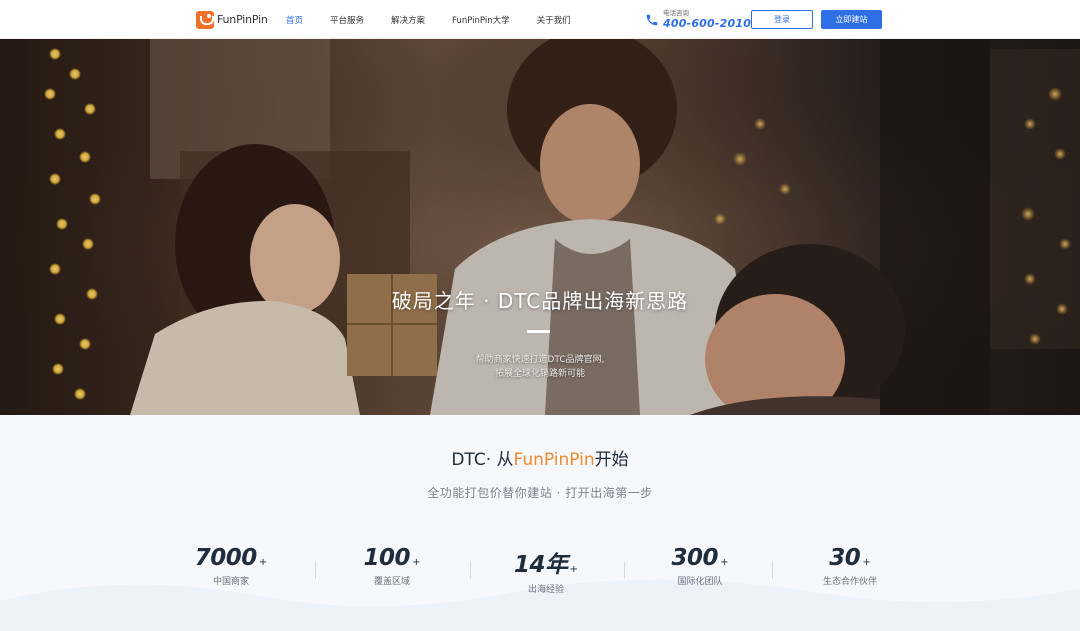 This screenshot has width=1080, height=631. What do you see at coordinates (695, 558) in the screenshot?
I see `stat-value: 300` at bounding box center [695, 558].